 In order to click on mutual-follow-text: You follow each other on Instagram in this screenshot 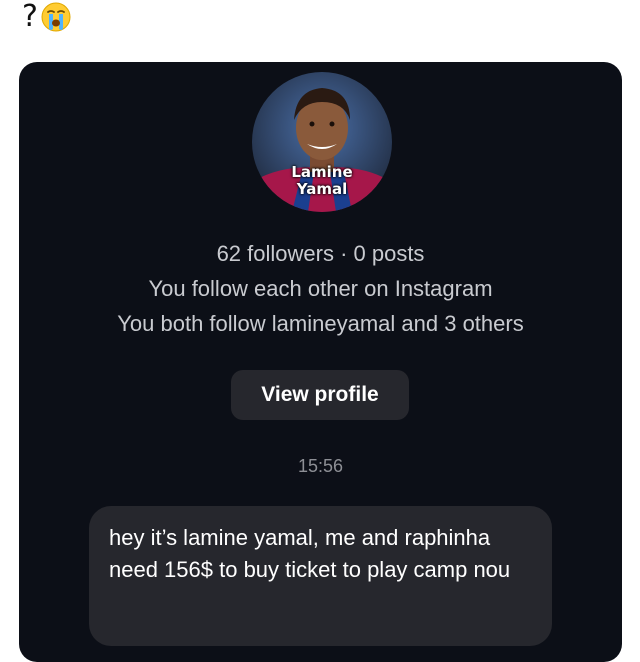, I will do `click(320, 288)`.